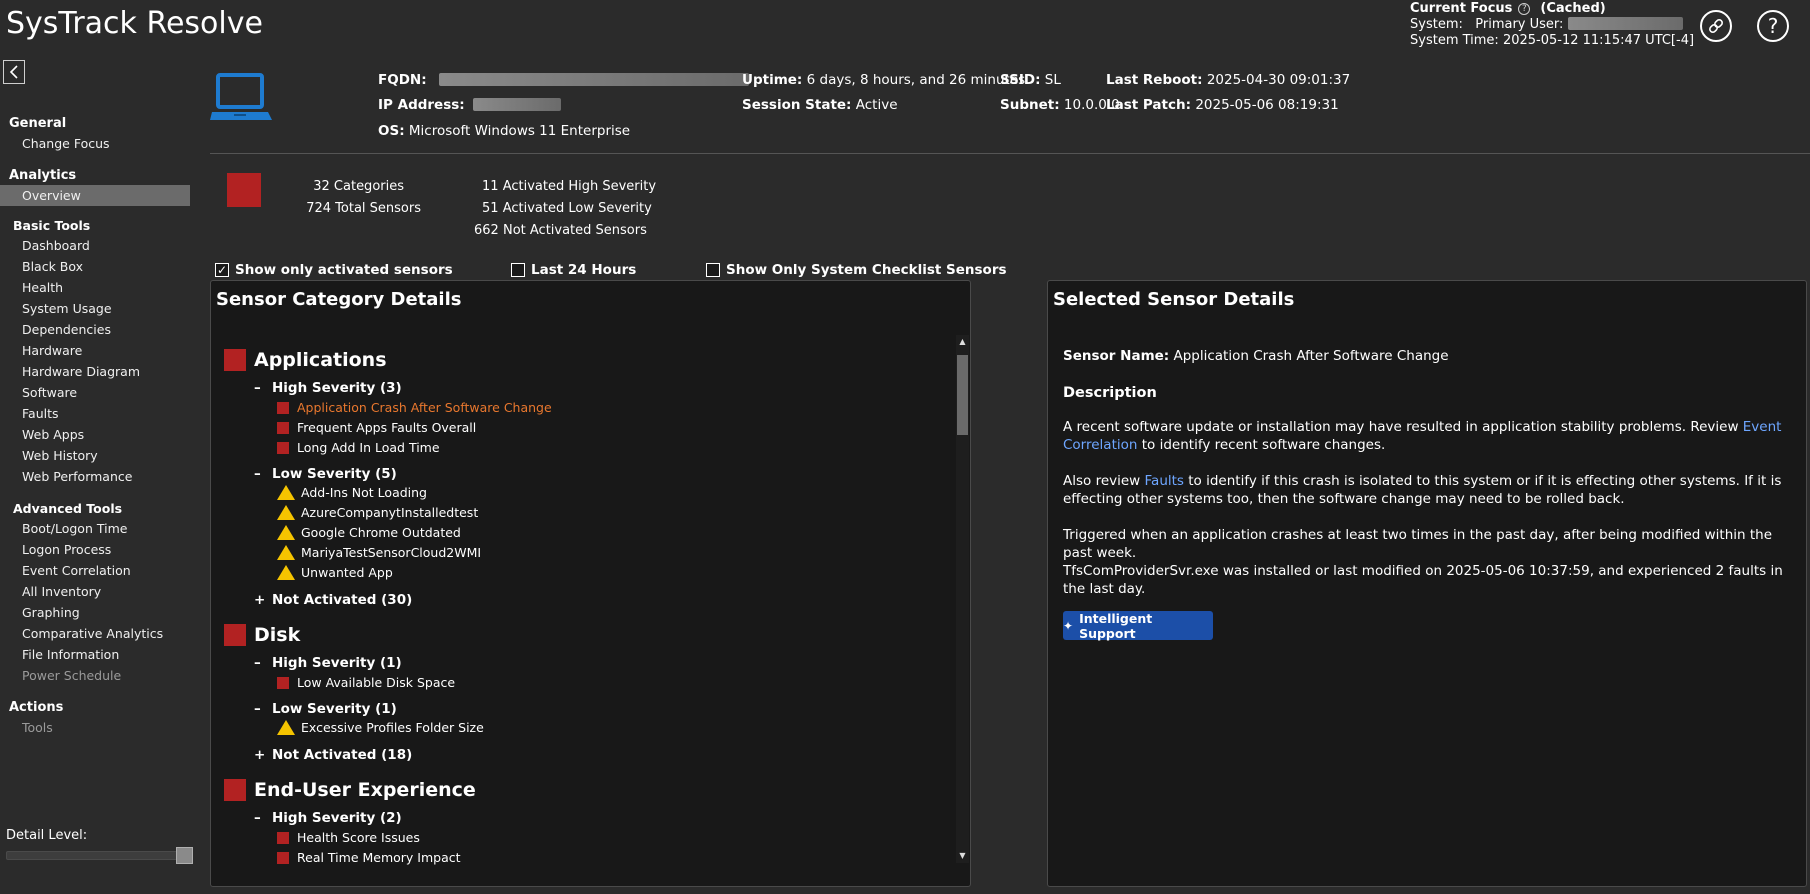 Image resolution: width=1810 pixels, height=894 pixels. What do you see at coordinates (369, 532) in the screenshot?
I see `sensor-item-google-chrome-outdated: Google Chrome Outdated` at bounding box center [369, 532].